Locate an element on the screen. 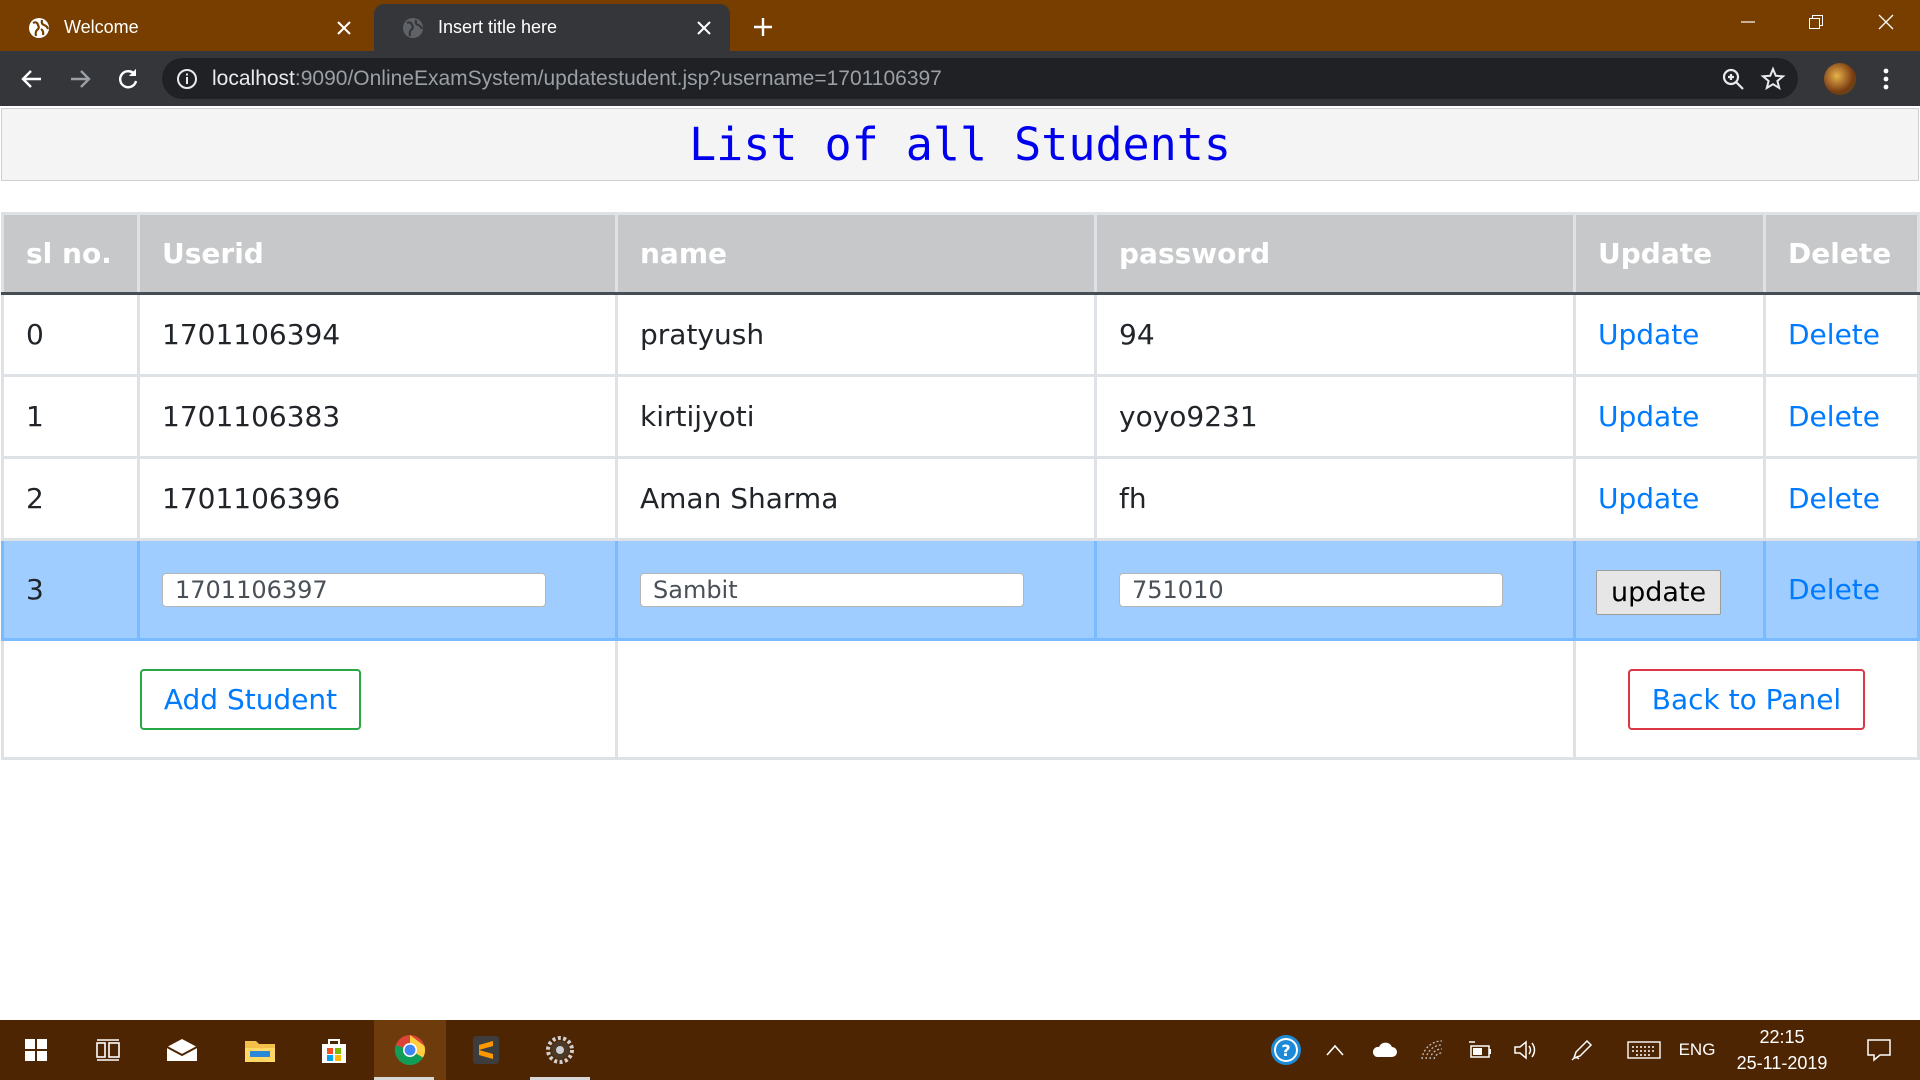 This screenshot has height=1080, width=1920. taskbar-file-explorer is located at coordinates (260, 1050).